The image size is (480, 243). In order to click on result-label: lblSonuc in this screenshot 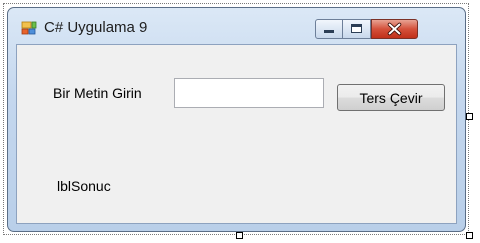, I will do `click(84, 186)`.